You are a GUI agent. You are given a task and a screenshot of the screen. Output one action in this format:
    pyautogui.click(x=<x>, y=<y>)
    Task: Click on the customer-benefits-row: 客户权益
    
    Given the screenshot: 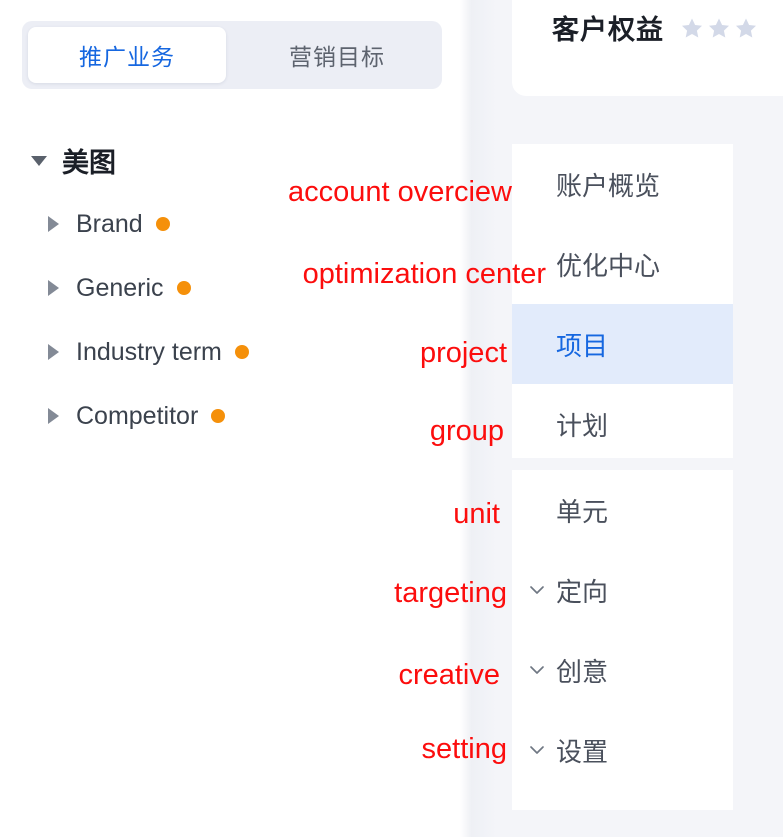 What is the action you would take?
    pyautogui.click(x=655, y=27)
    